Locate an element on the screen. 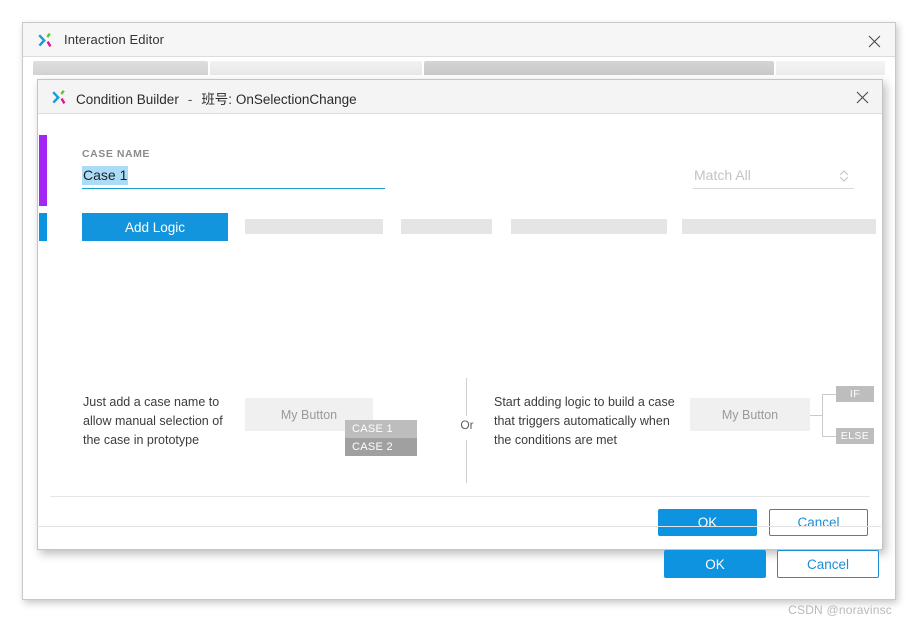 Image resolution: width=910 pixels, height=620 pixels. or-label: Or is located at coordinates (467, 425).